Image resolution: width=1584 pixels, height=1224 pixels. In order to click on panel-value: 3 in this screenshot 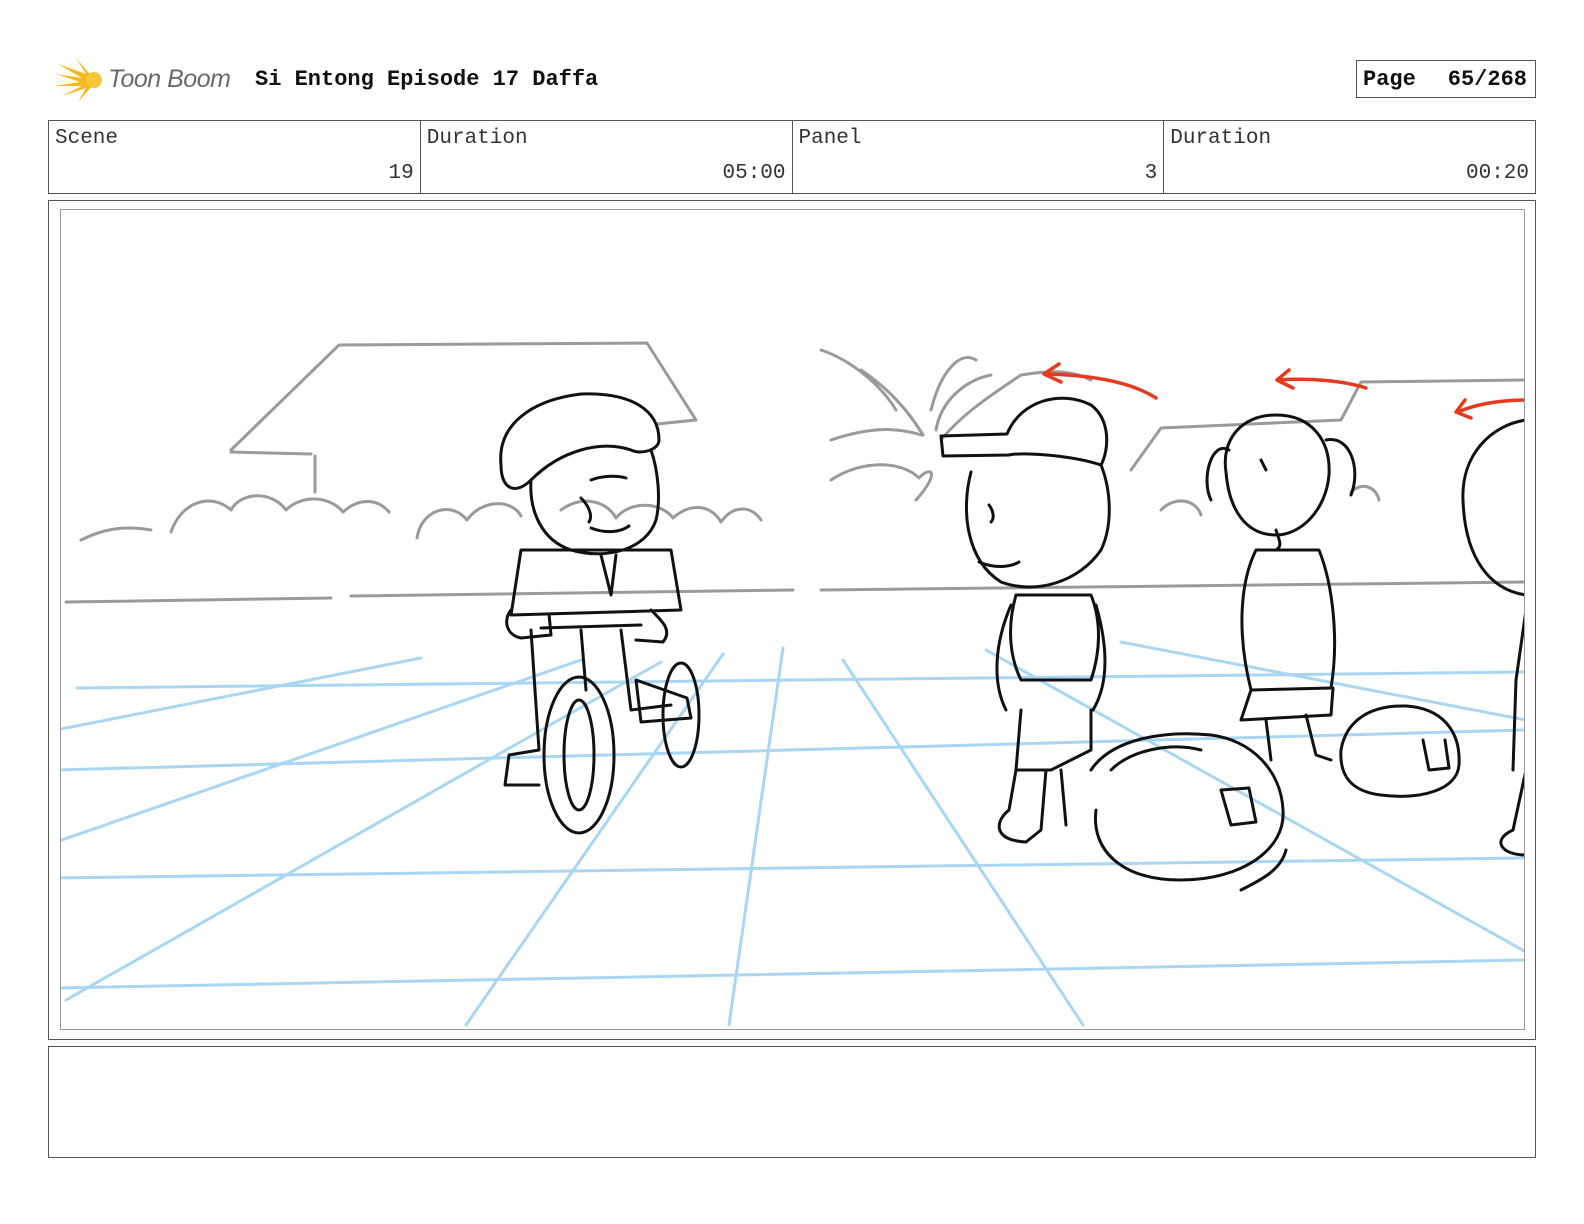, I will do `click(1151, 173)`.